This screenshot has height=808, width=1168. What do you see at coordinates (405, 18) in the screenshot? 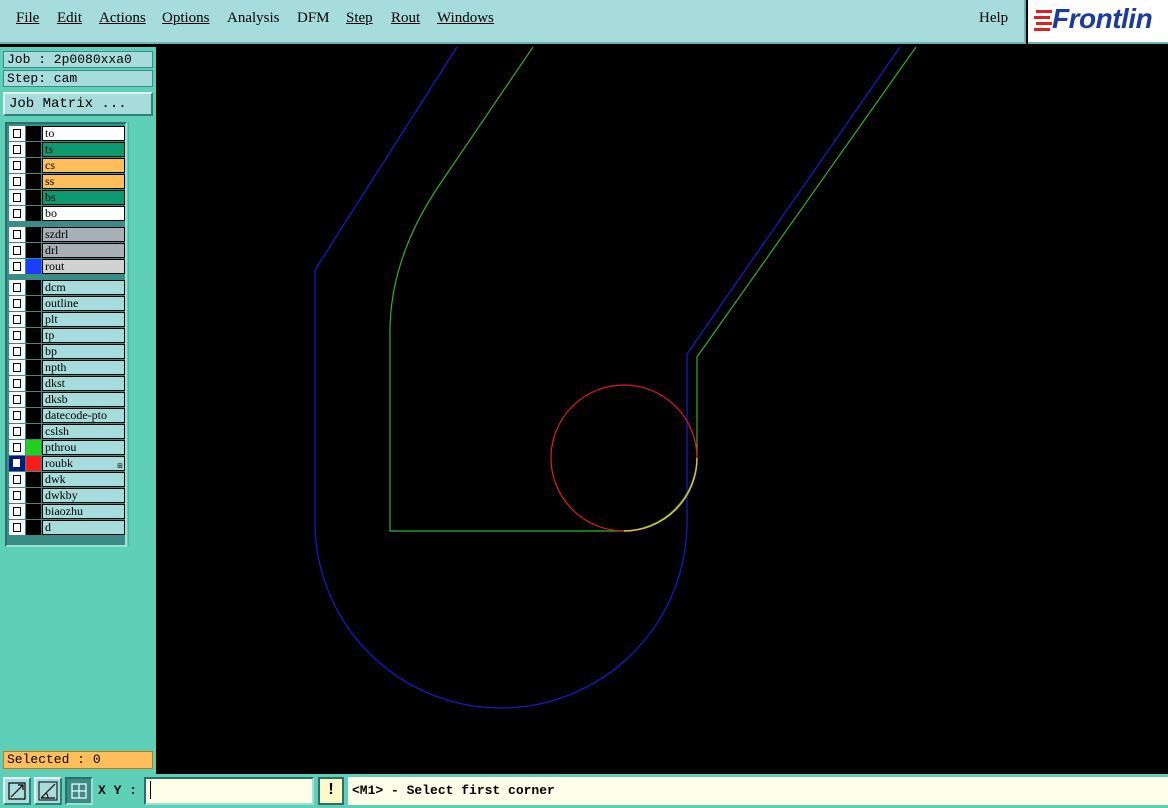
I see `menu-rout: Rout` at bounding box center [405, 18].